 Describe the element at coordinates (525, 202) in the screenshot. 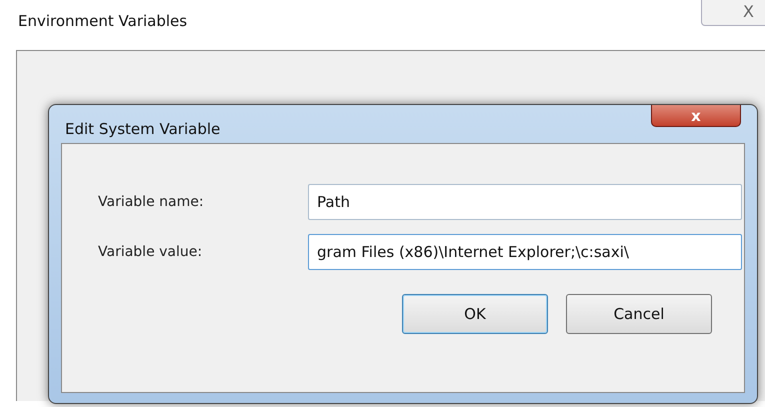

I see `input-field: Path` at that location.